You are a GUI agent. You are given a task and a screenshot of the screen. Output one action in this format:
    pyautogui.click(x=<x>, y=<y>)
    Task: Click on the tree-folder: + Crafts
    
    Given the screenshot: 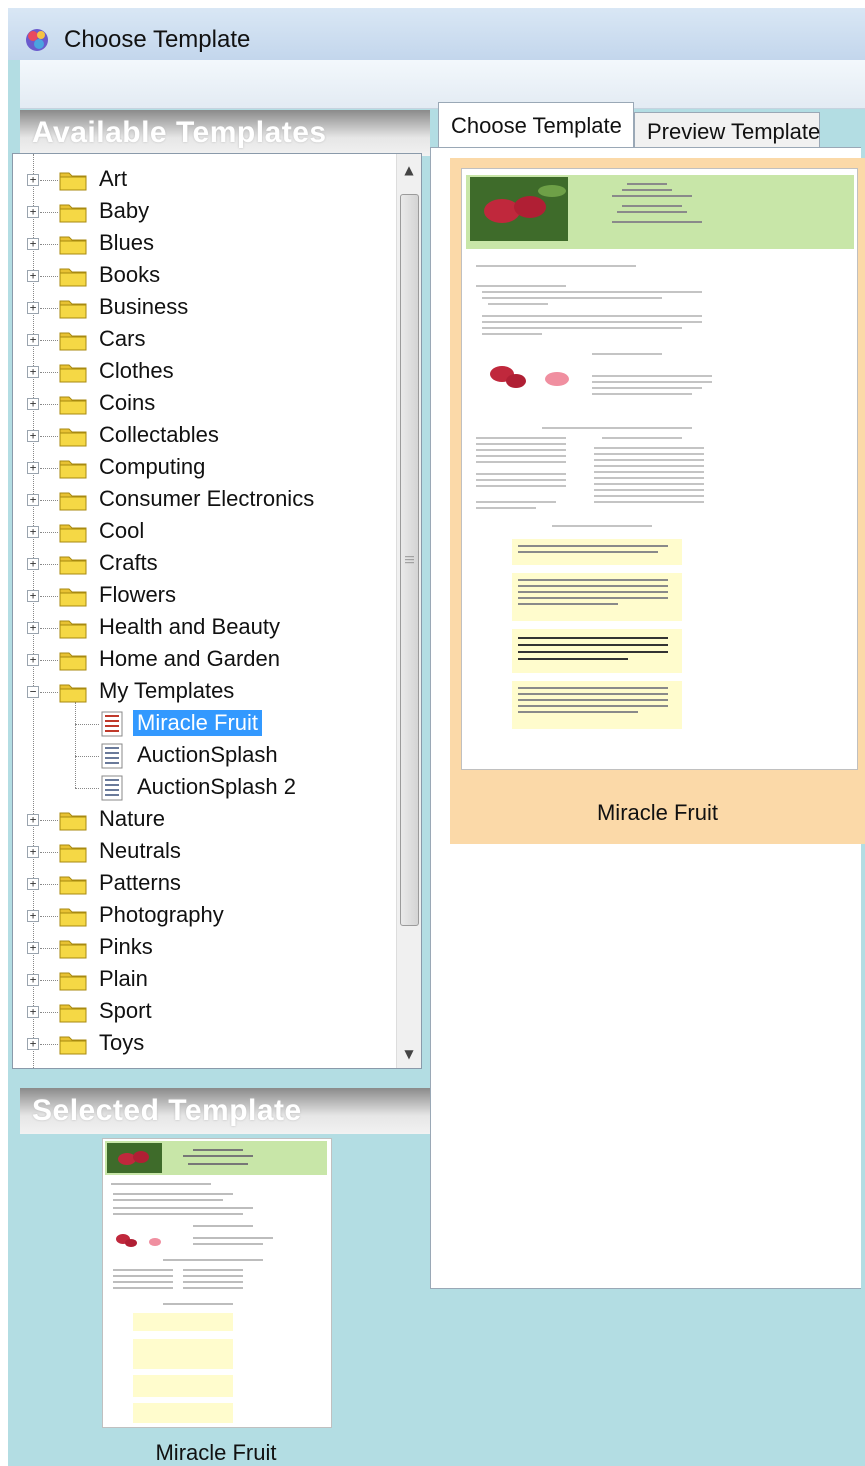 What is the action you would take?
    pyautogui.click(x=203, y=564)
    